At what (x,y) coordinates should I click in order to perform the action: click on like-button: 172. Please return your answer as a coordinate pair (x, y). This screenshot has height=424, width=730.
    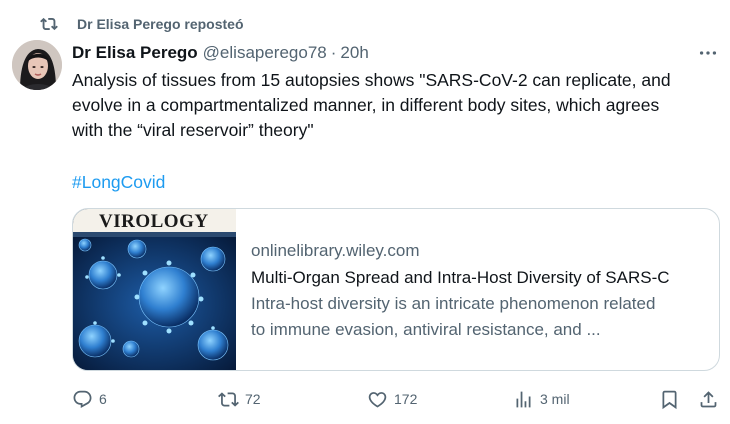
    Looking at the image, I should click on (392, 399).